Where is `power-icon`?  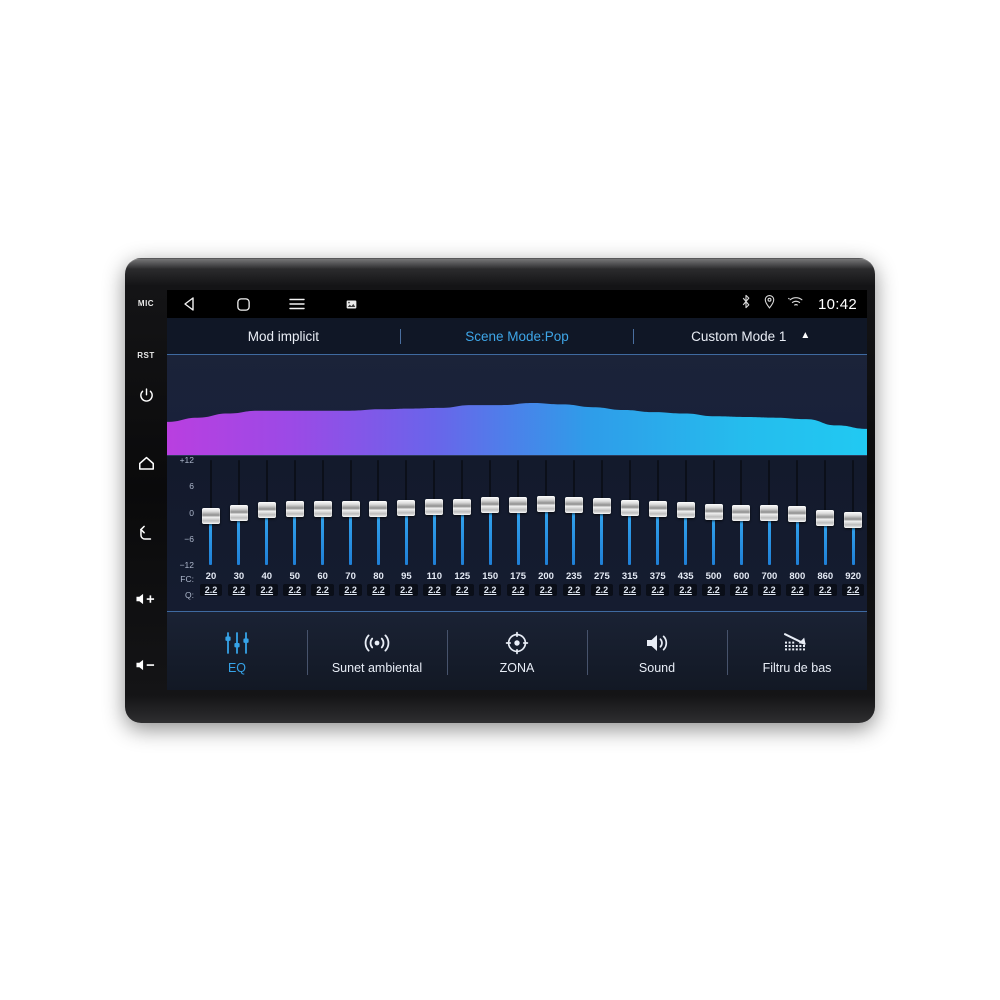 power-icon is located at coordinates (146, 395).